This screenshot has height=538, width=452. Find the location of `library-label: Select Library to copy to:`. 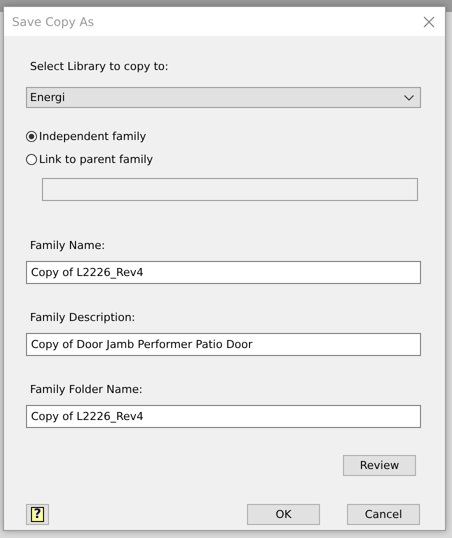

library-label: Select Library to copy to: is located at coordinates (100, 66).